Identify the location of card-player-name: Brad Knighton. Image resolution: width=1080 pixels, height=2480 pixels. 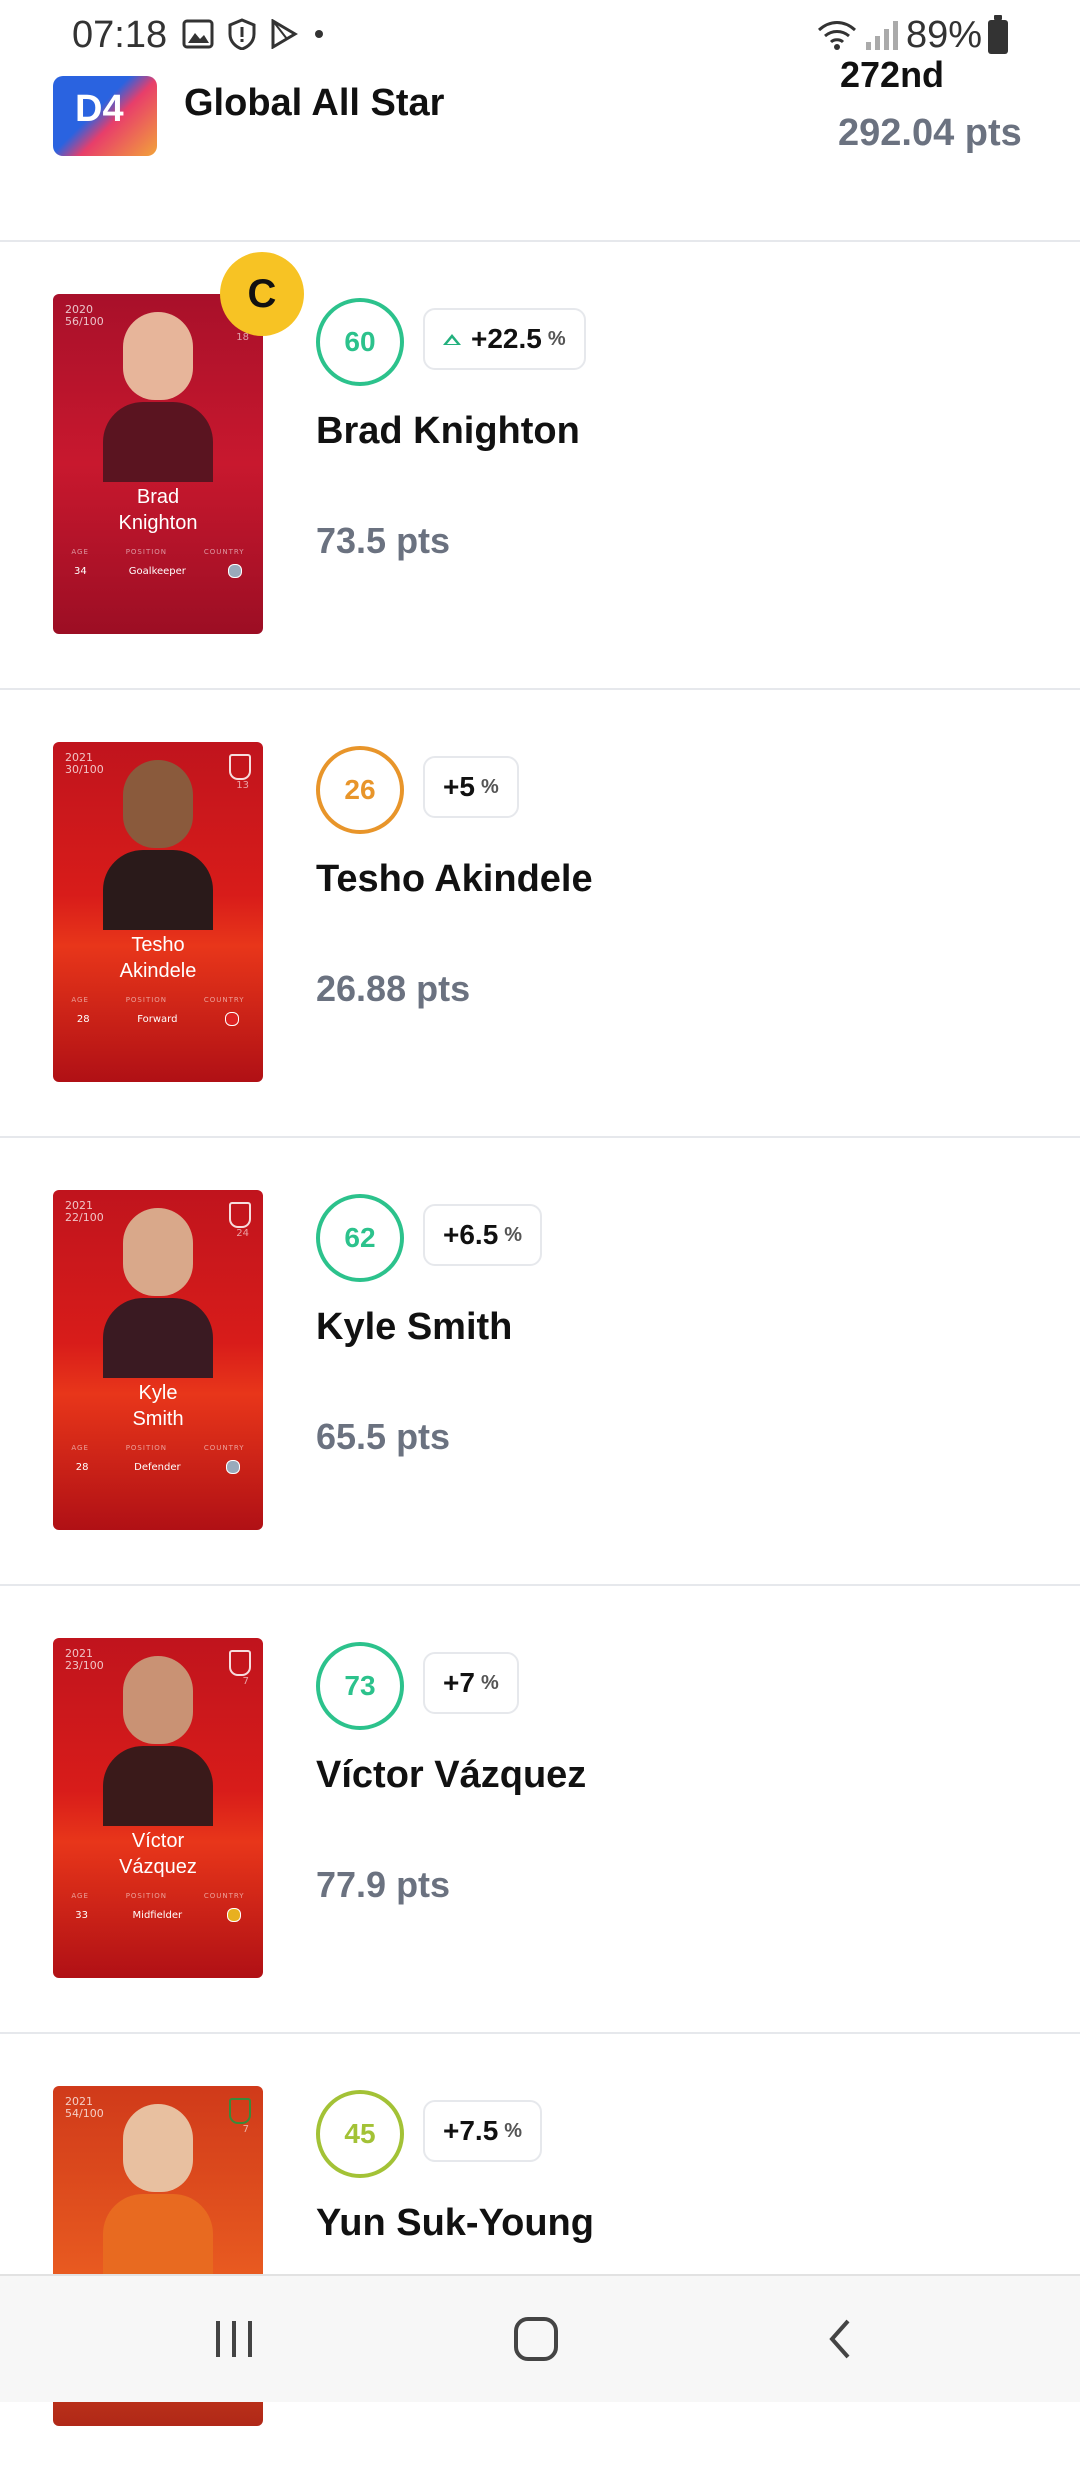
(158, 510).